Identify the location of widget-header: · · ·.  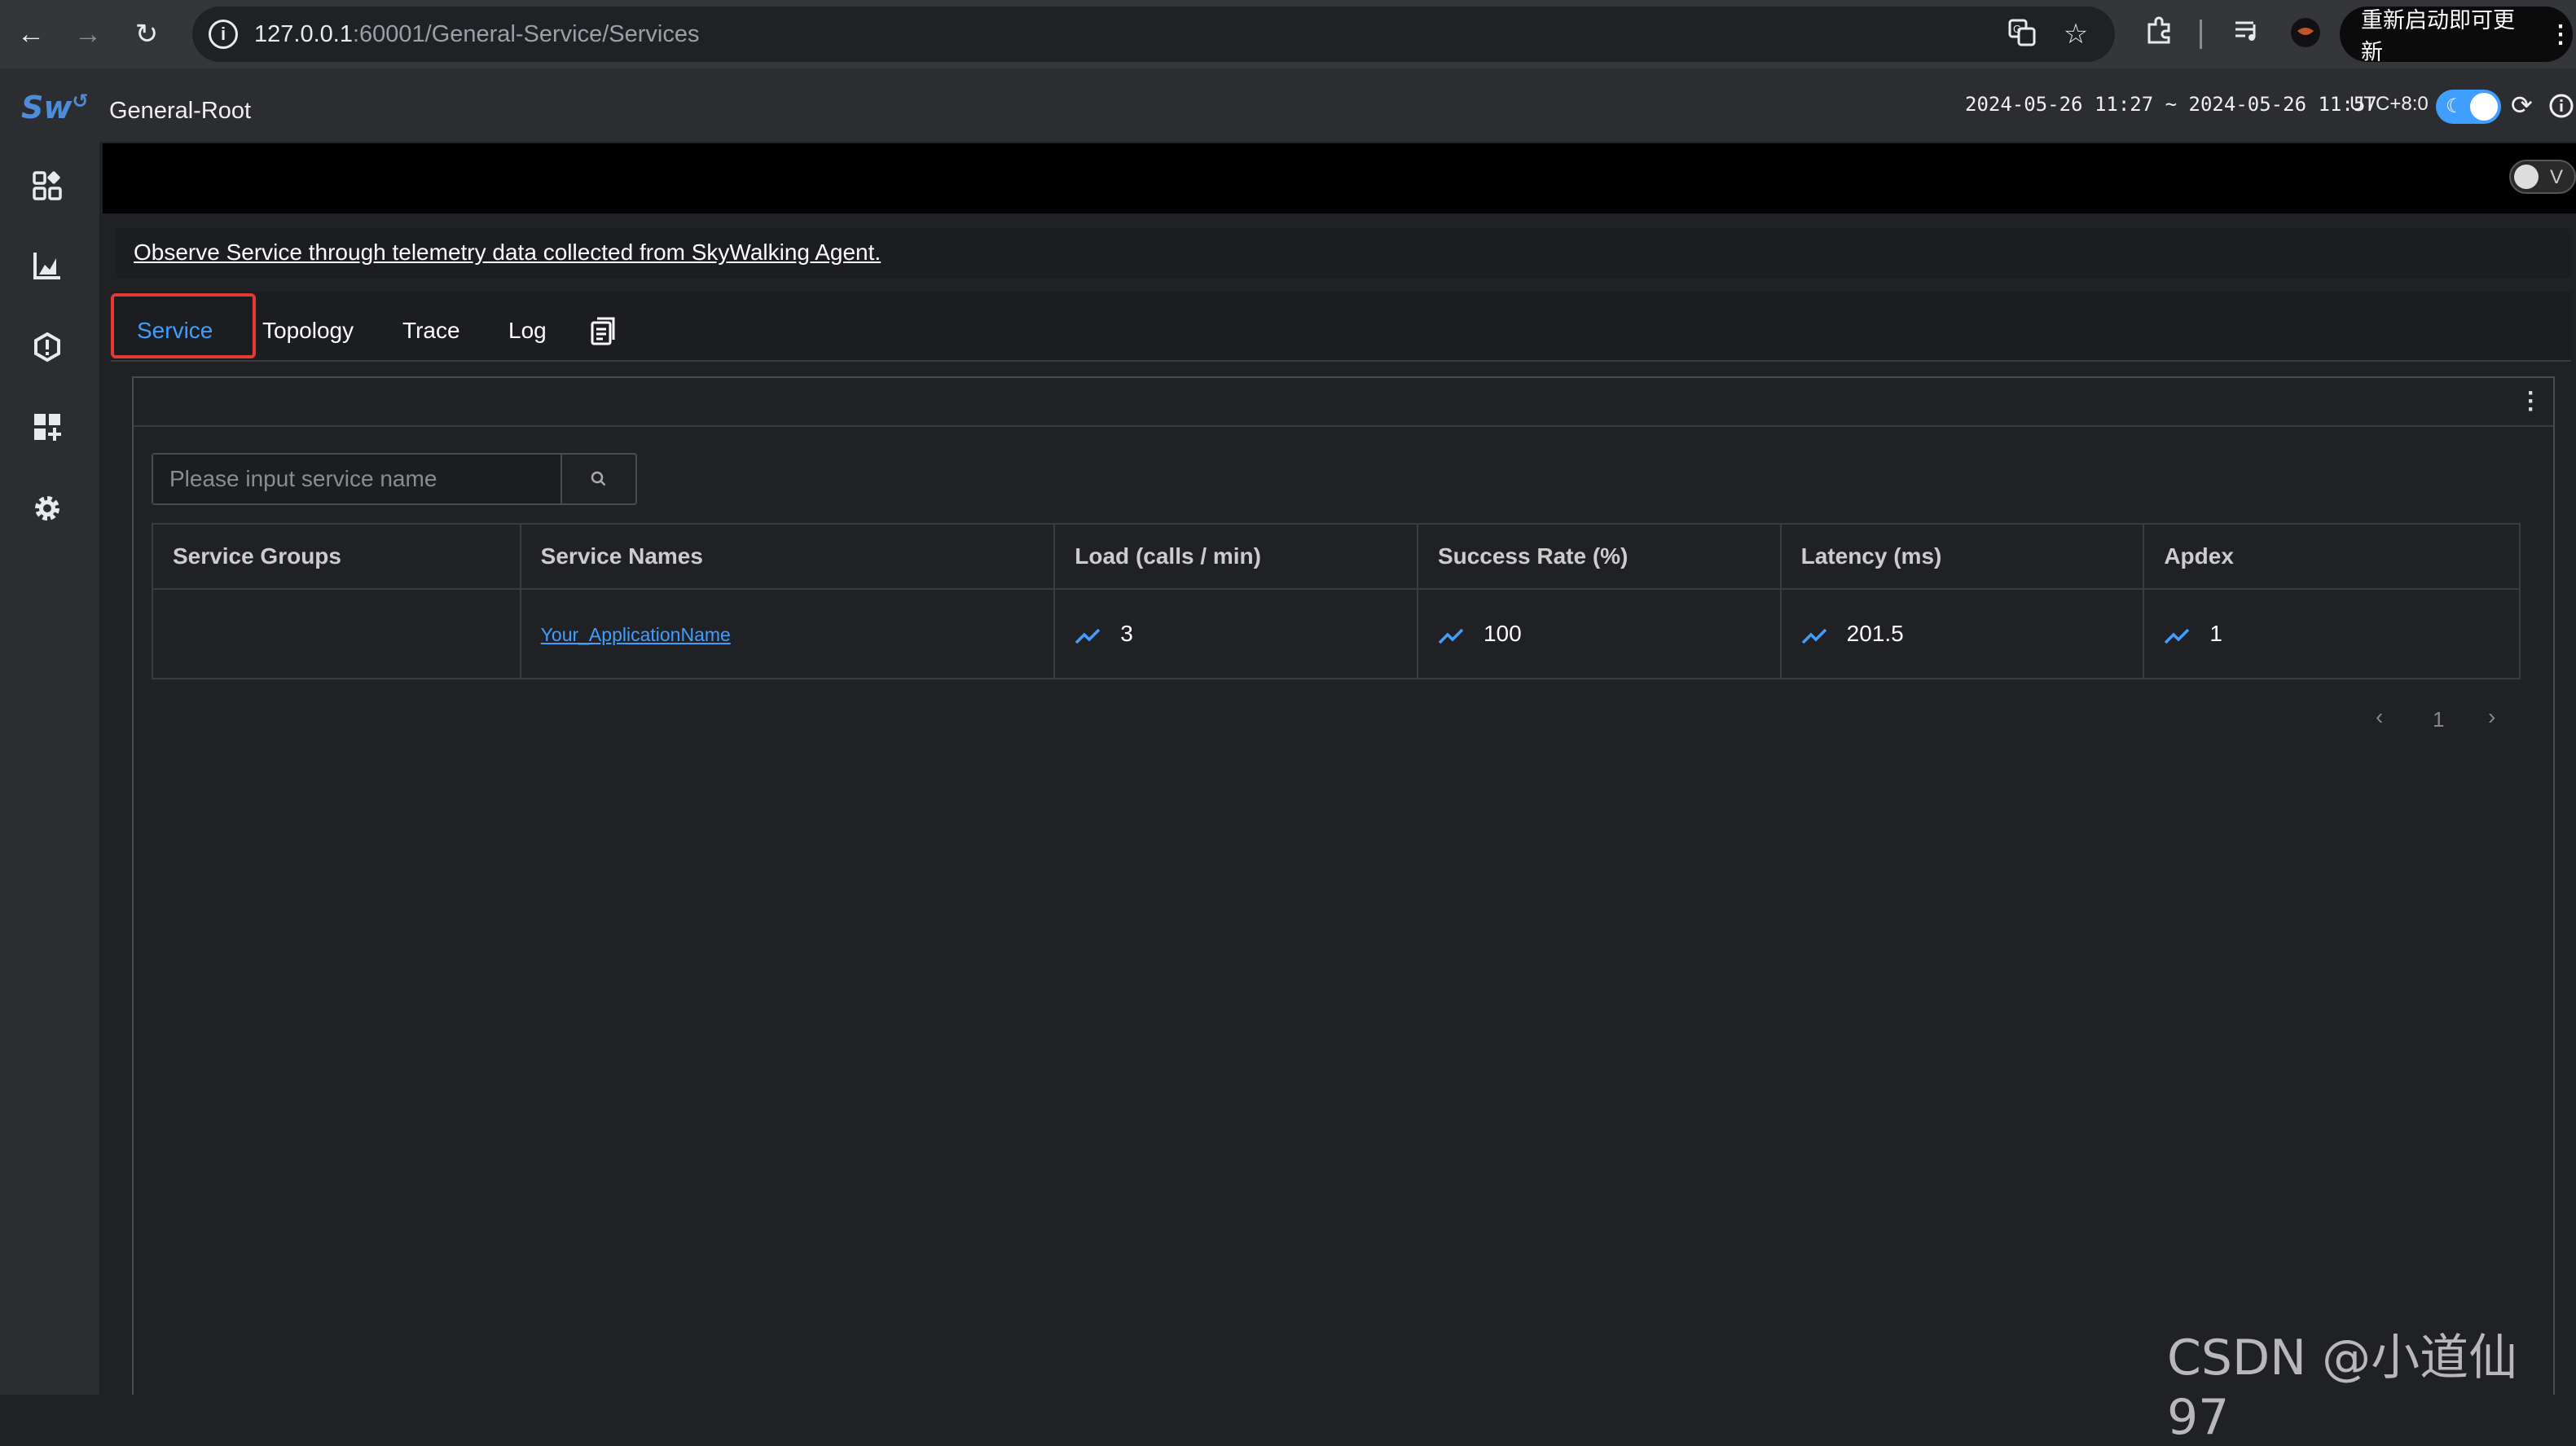
(1343, 403).